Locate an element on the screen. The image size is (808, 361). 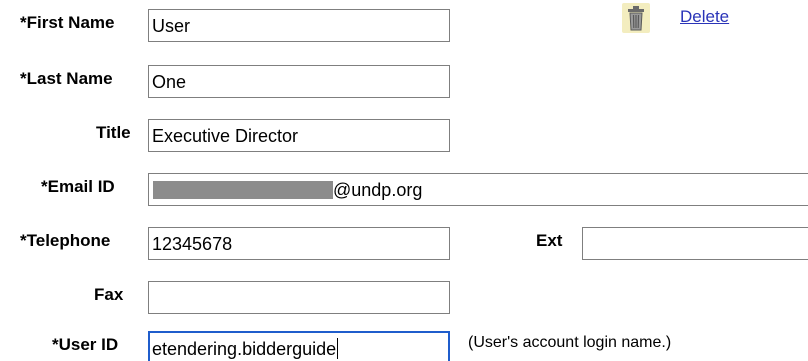
ext-label: Ext is located at coordinates (549, 240).